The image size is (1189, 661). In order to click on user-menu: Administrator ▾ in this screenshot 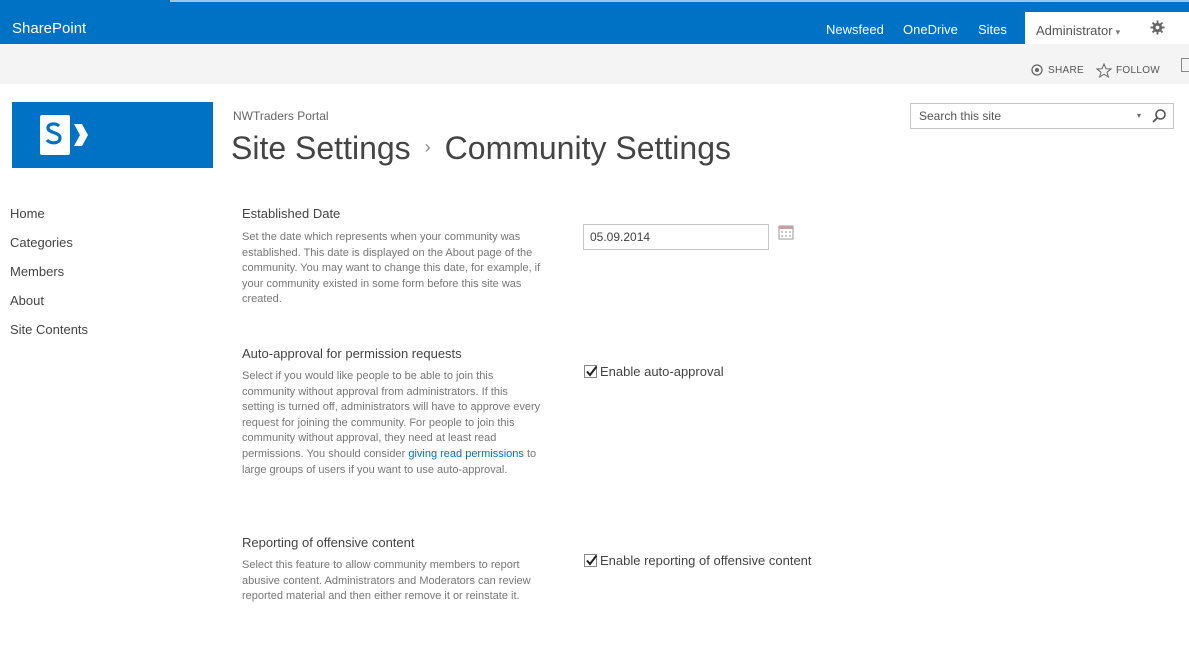, I will do `click(1107, 28)`.